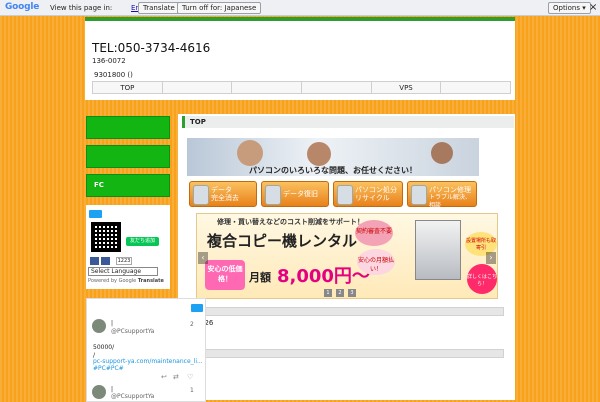  I want to click on phone-number: TEL:050-3734-4616, so click(151, 48).